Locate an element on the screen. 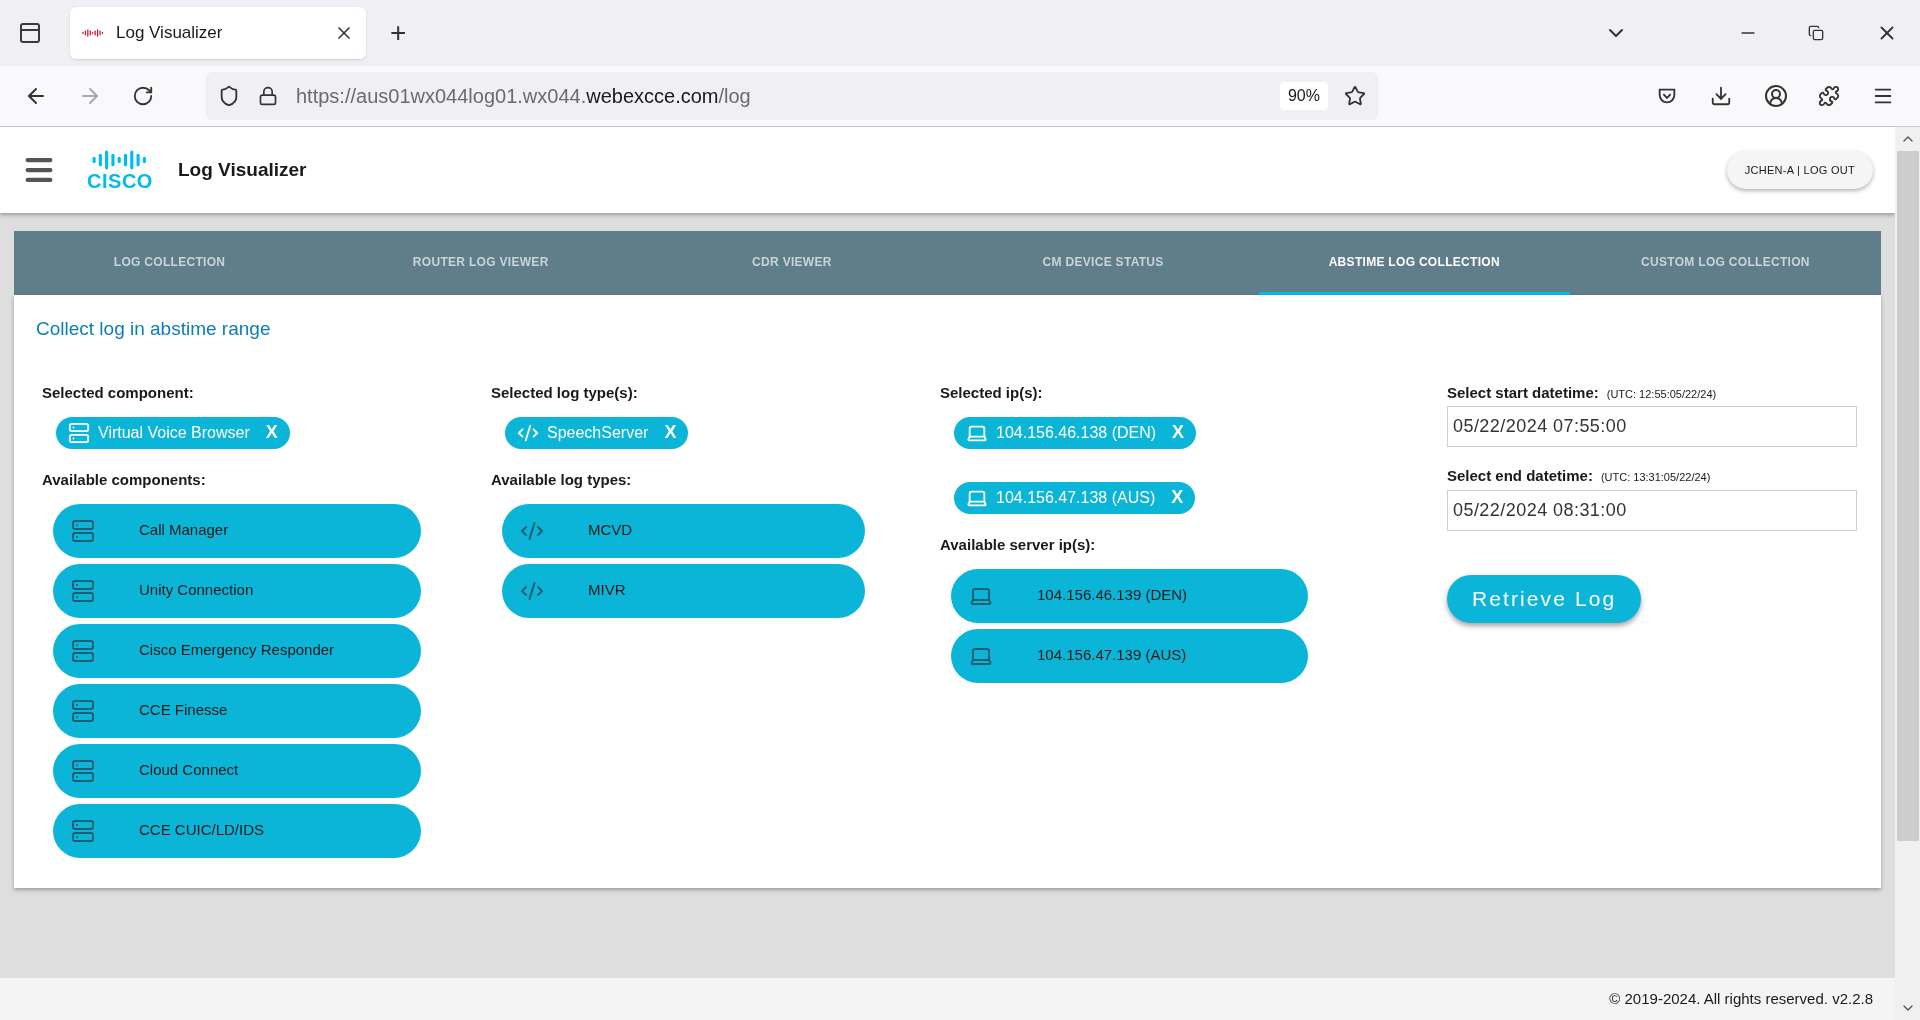 This screenshot has width=1920, height=1020. logout-button: JCHEN-A | LOG OUT is located at coordinates (1799, 170).